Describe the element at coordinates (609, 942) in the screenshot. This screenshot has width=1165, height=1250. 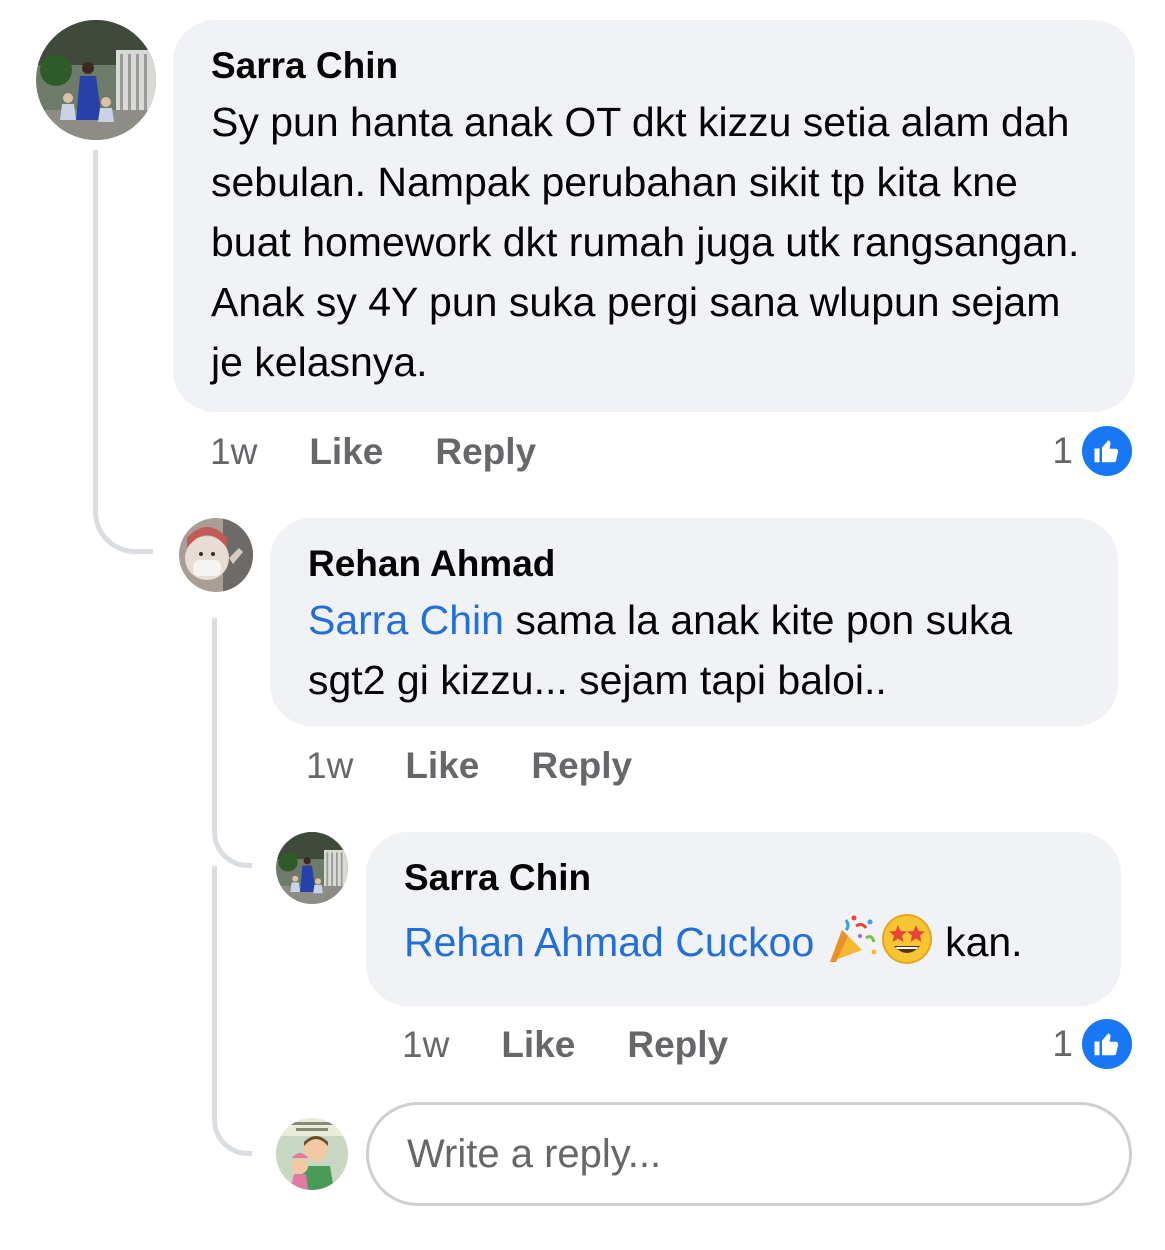
I see `mention-link: Rehan Ahmad Cuckoo` at that location.